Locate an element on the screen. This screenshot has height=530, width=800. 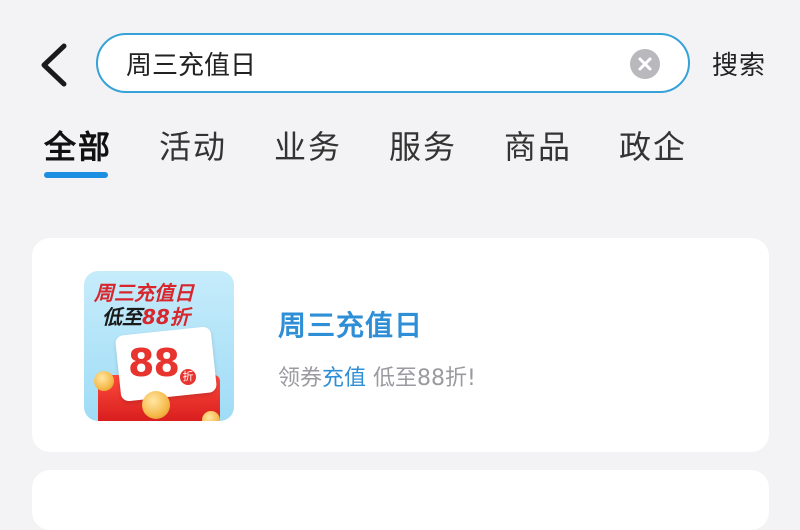
thumbnail-unit: 折 is located at coordinates (188, 377).